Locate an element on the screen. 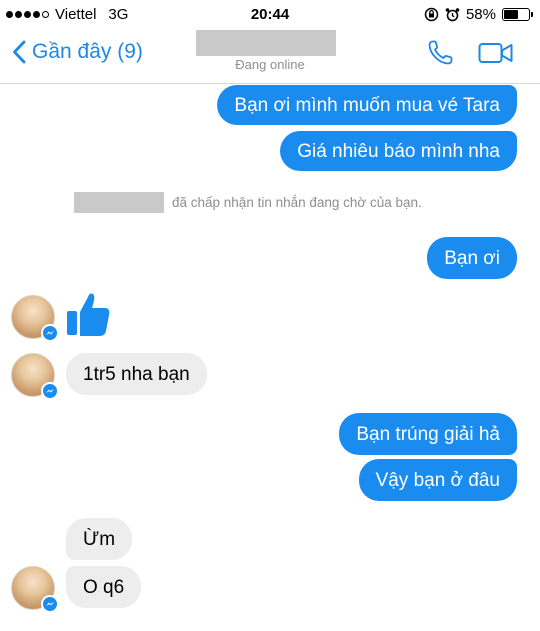 Image resolution: width=540 pixels, height=631 pixels. message-bubble-outgoing: Giá nhiêu báo mình nha is located at coordinates (398, 151).